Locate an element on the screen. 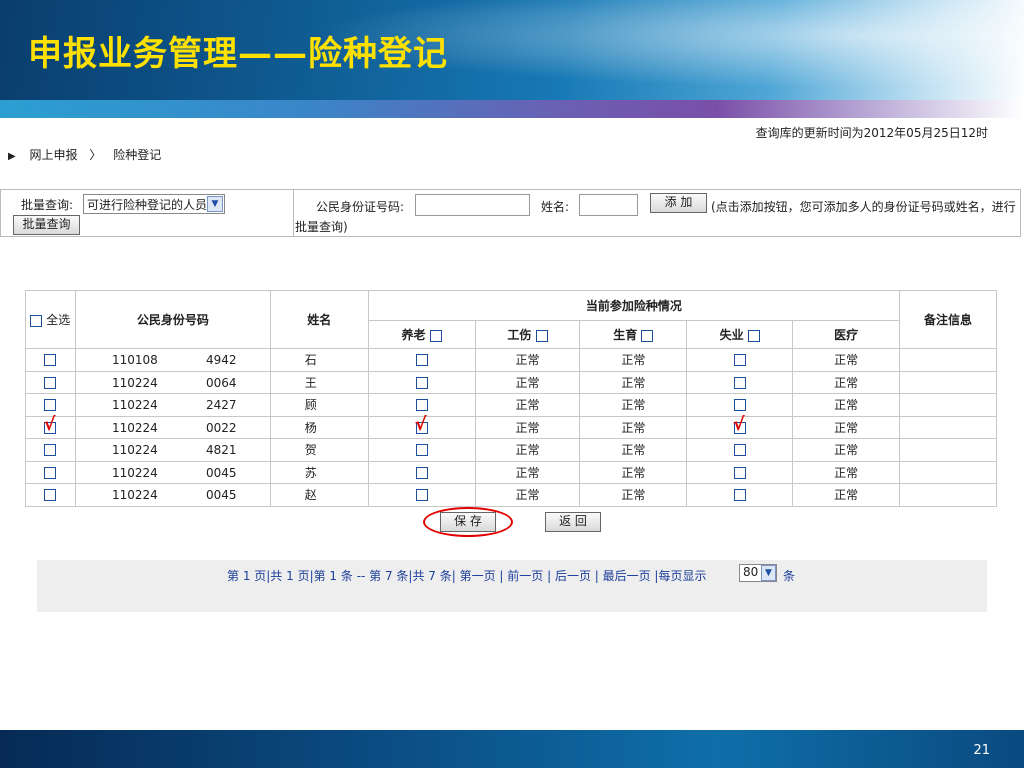  table-row: 110224 2427 顾 正常 正常 正常 is located at coordinates (511, 405).